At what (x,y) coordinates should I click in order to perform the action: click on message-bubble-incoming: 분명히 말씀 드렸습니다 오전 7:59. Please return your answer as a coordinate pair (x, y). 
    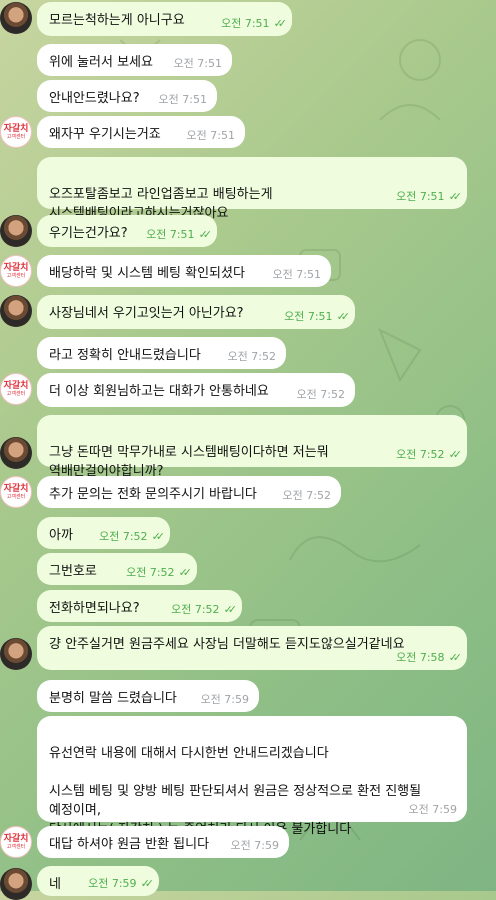
    Looking at the image, I should click on (148, 696).